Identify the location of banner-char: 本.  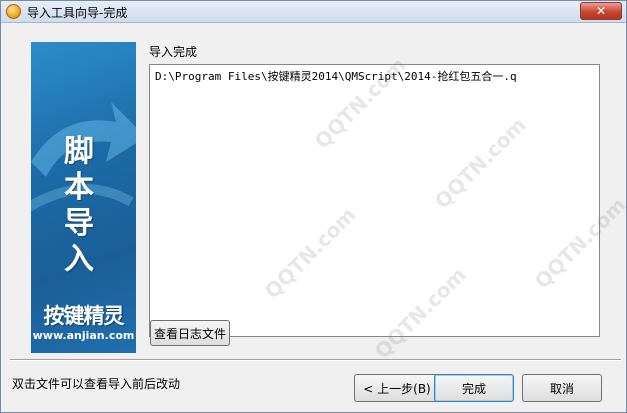
(79, 187).